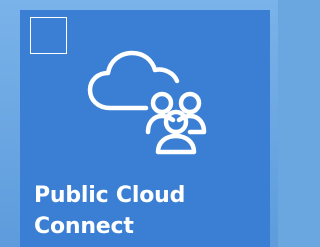 The image size is (320, 247). Describe the element at coordinates (110, 195) in the screenshot. I see `tile-label-line1: Public Cloud` at that location.